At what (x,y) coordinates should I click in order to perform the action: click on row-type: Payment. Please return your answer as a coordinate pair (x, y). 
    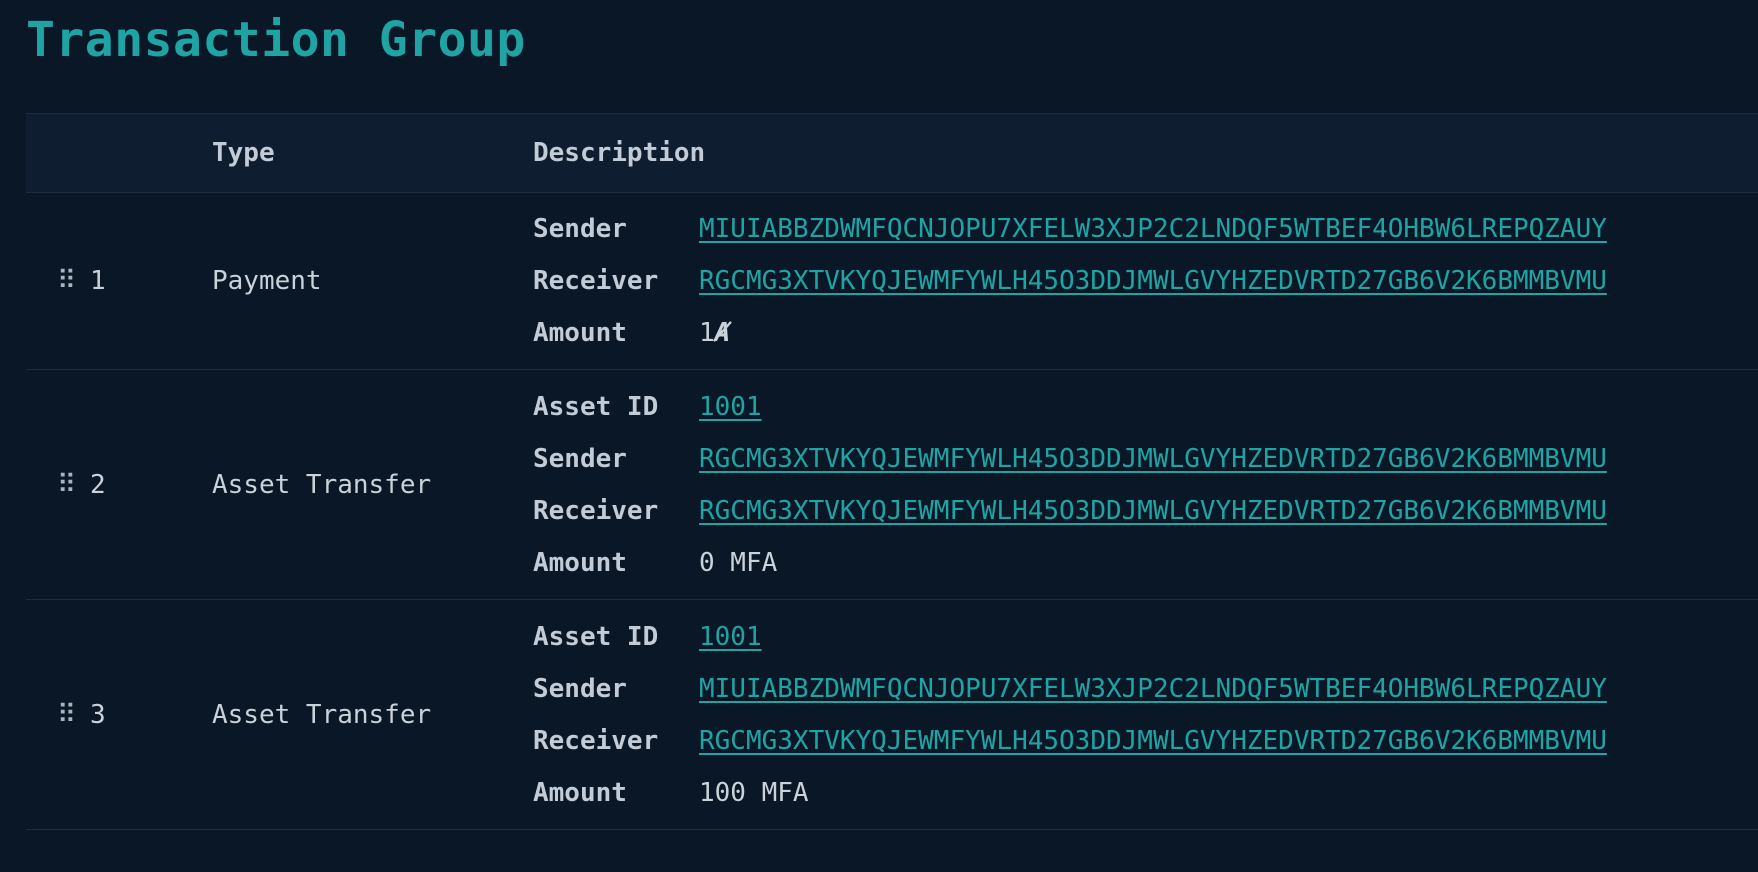
    Looking at the image, I should click on (267, 281).